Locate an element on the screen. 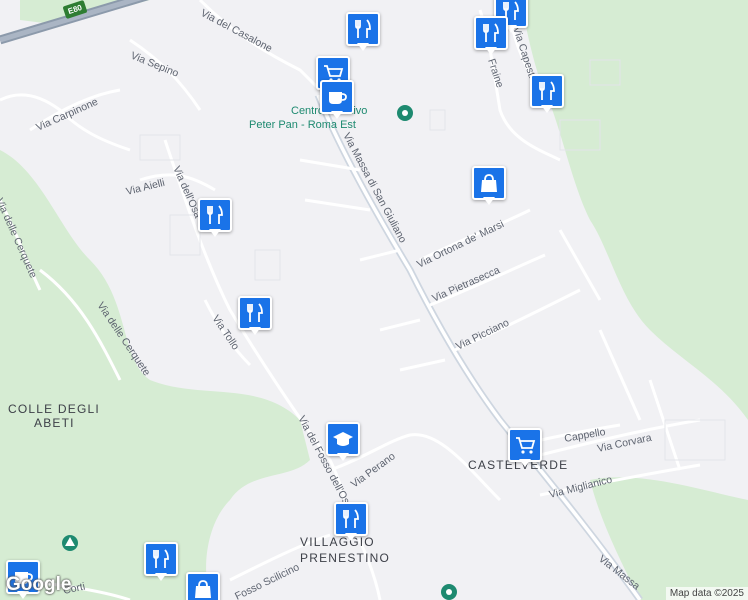  street-label-via-ortona-de-marsi: Via Ortona de' Marsi is located at coordinates (460, 244).